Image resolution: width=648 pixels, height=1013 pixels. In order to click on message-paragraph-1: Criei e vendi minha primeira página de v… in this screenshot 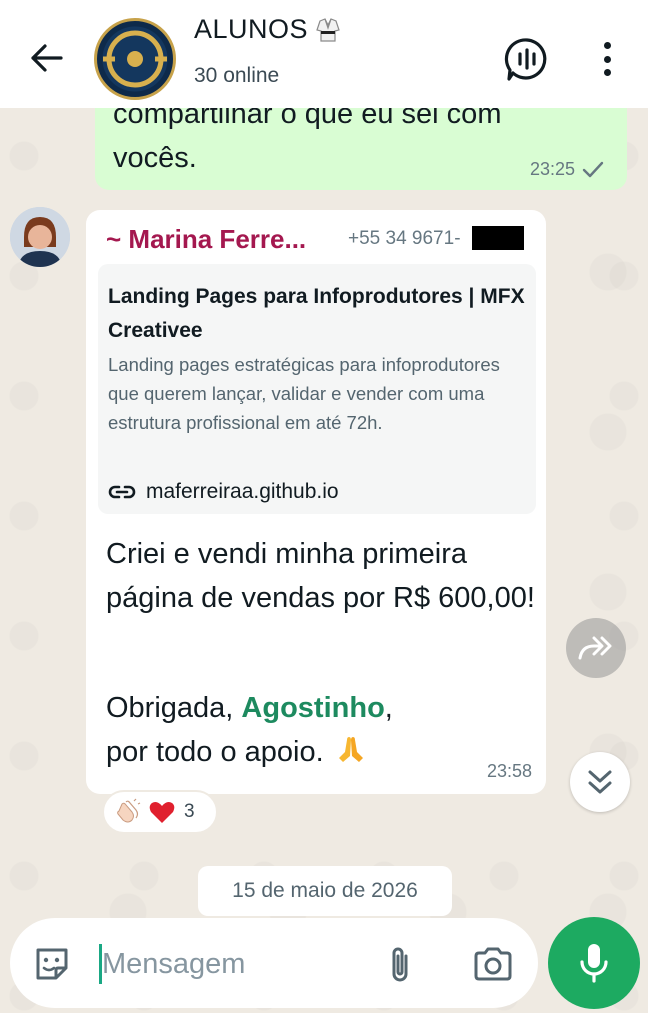, I will do `click(320, 576)`.